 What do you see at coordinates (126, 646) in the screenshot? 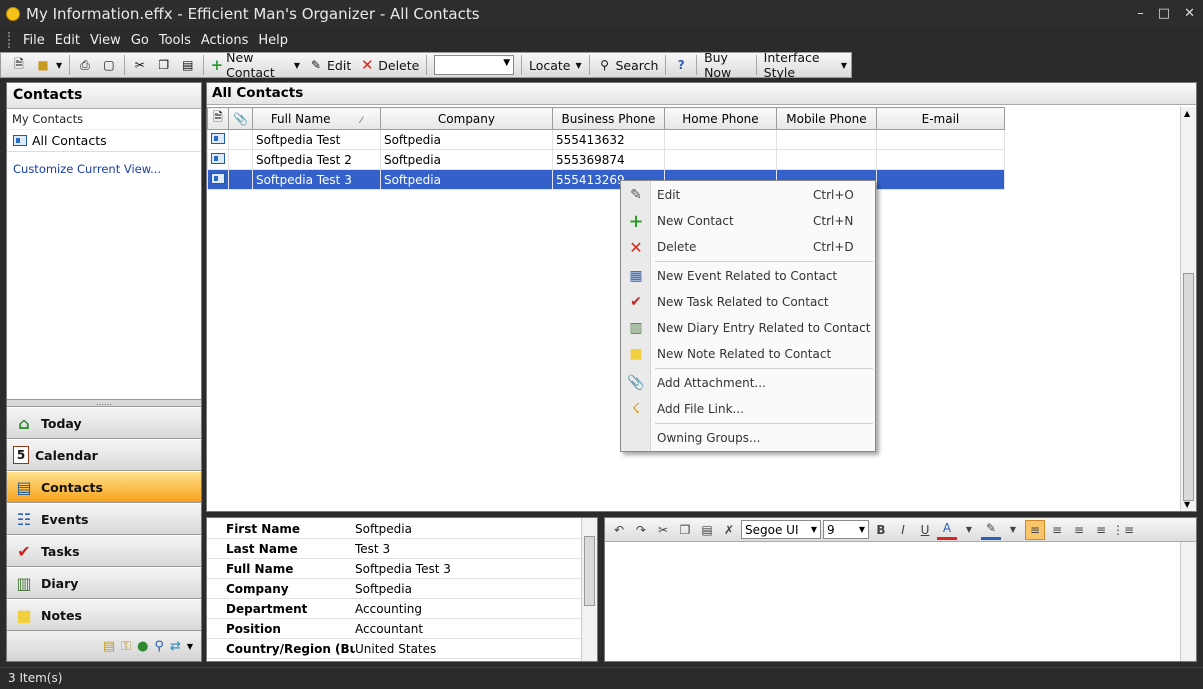
I see `key-icon: ⚿` at bounding box center [126, 646].